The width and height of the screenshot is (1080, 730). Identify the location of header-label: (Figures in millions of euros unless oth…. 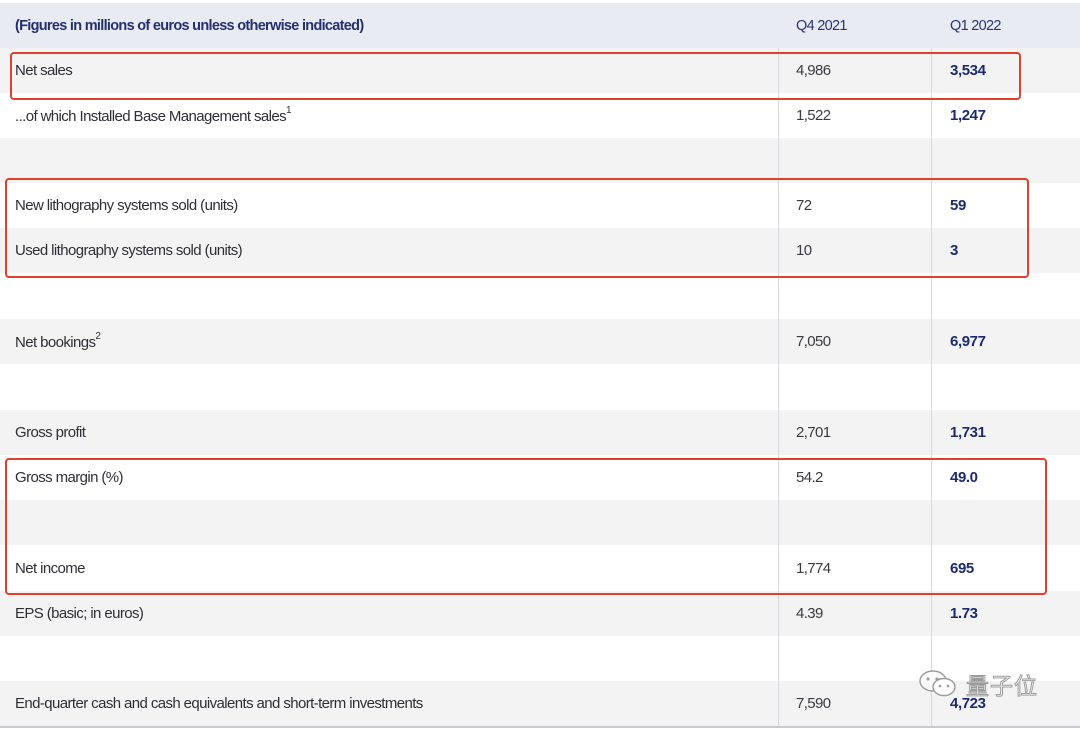
(189, 25).